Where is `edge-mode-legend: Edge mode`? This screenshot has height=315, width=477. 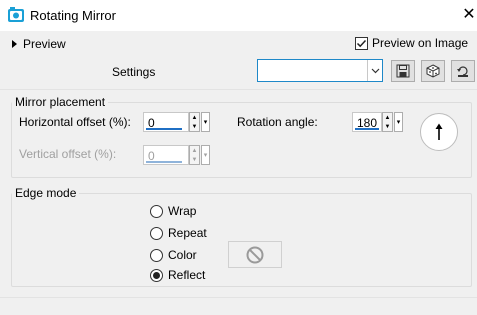 edge-mode-legend: Edge mode is located at coordinates (46, 193).